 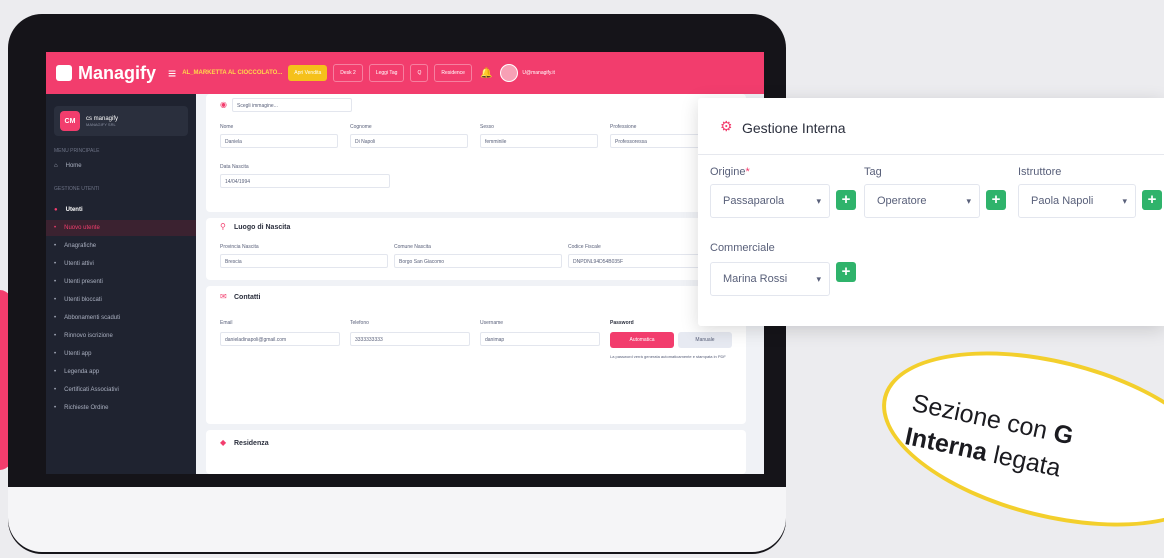 I want to click on sidebar-item-richieste-ordine: • Richieste Ordine, so click(x=121, y=408).